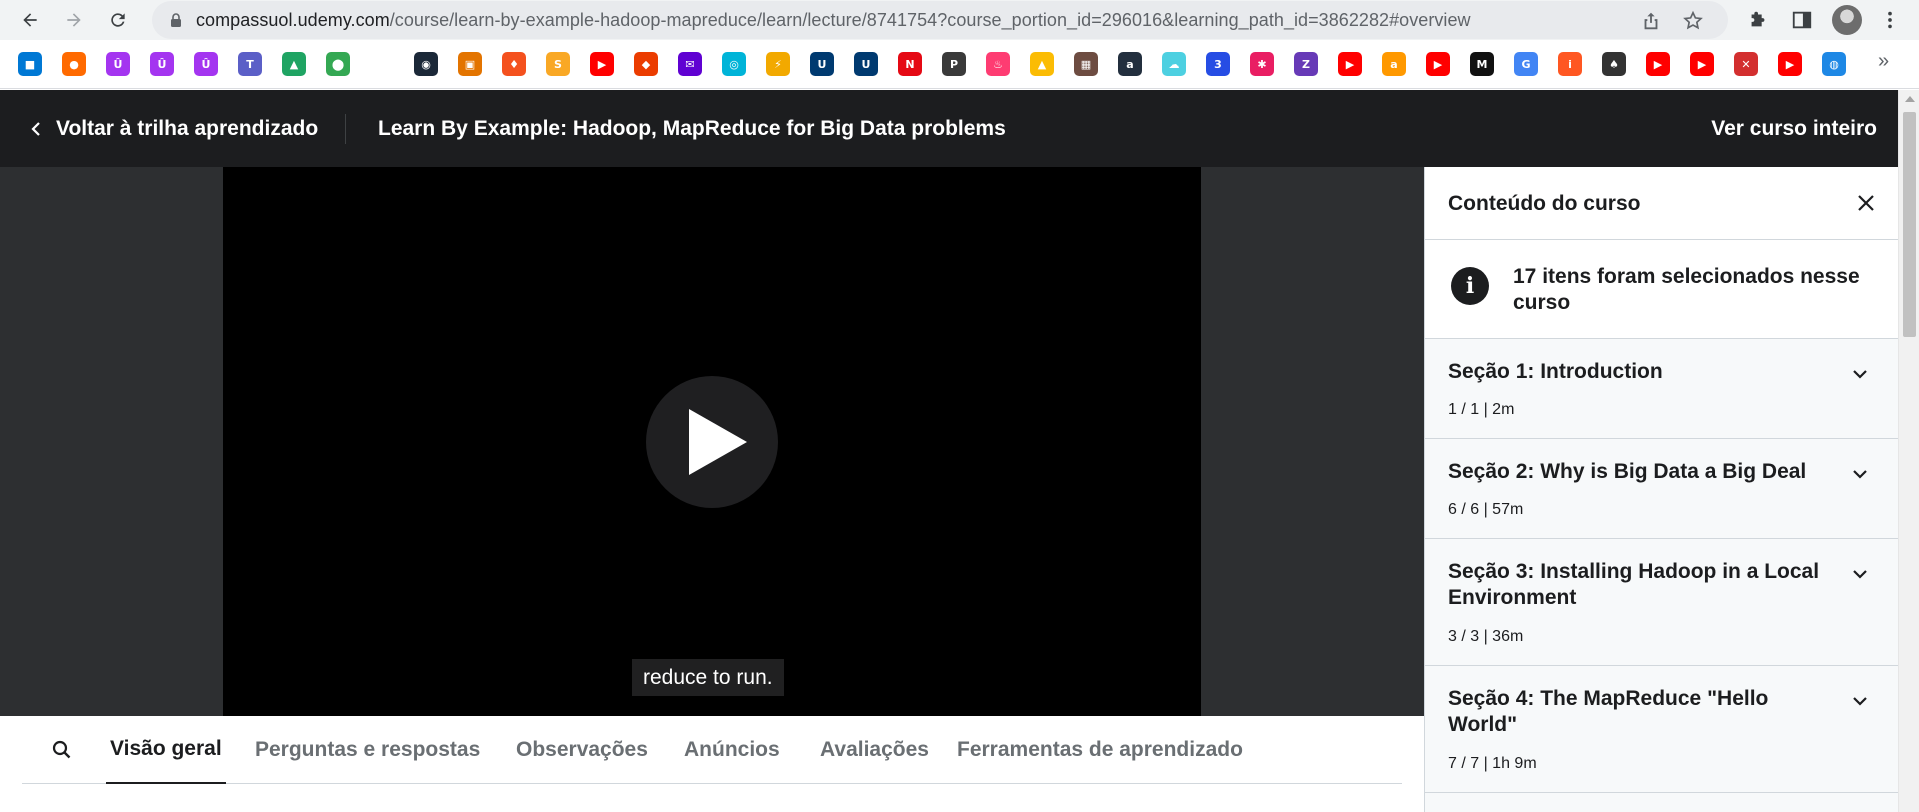 This screenshot has width=1919, height=812. I want to click on spade-icon: ♠, so click(1614, 64).